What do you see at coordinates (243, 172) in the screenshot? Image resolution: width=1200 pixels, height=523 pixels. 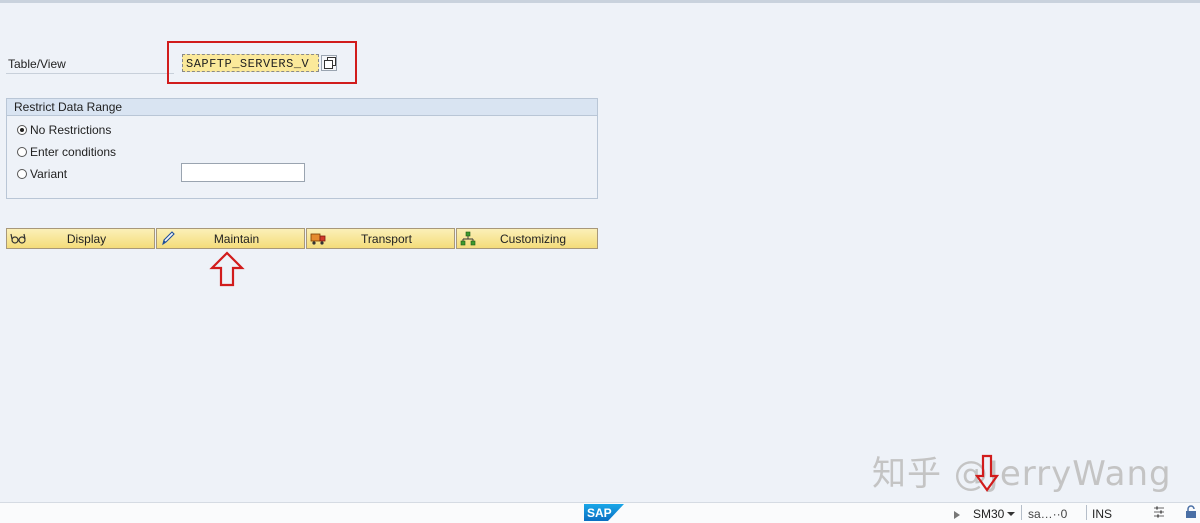 I see `variant-input` at bounding box center [243, 172].